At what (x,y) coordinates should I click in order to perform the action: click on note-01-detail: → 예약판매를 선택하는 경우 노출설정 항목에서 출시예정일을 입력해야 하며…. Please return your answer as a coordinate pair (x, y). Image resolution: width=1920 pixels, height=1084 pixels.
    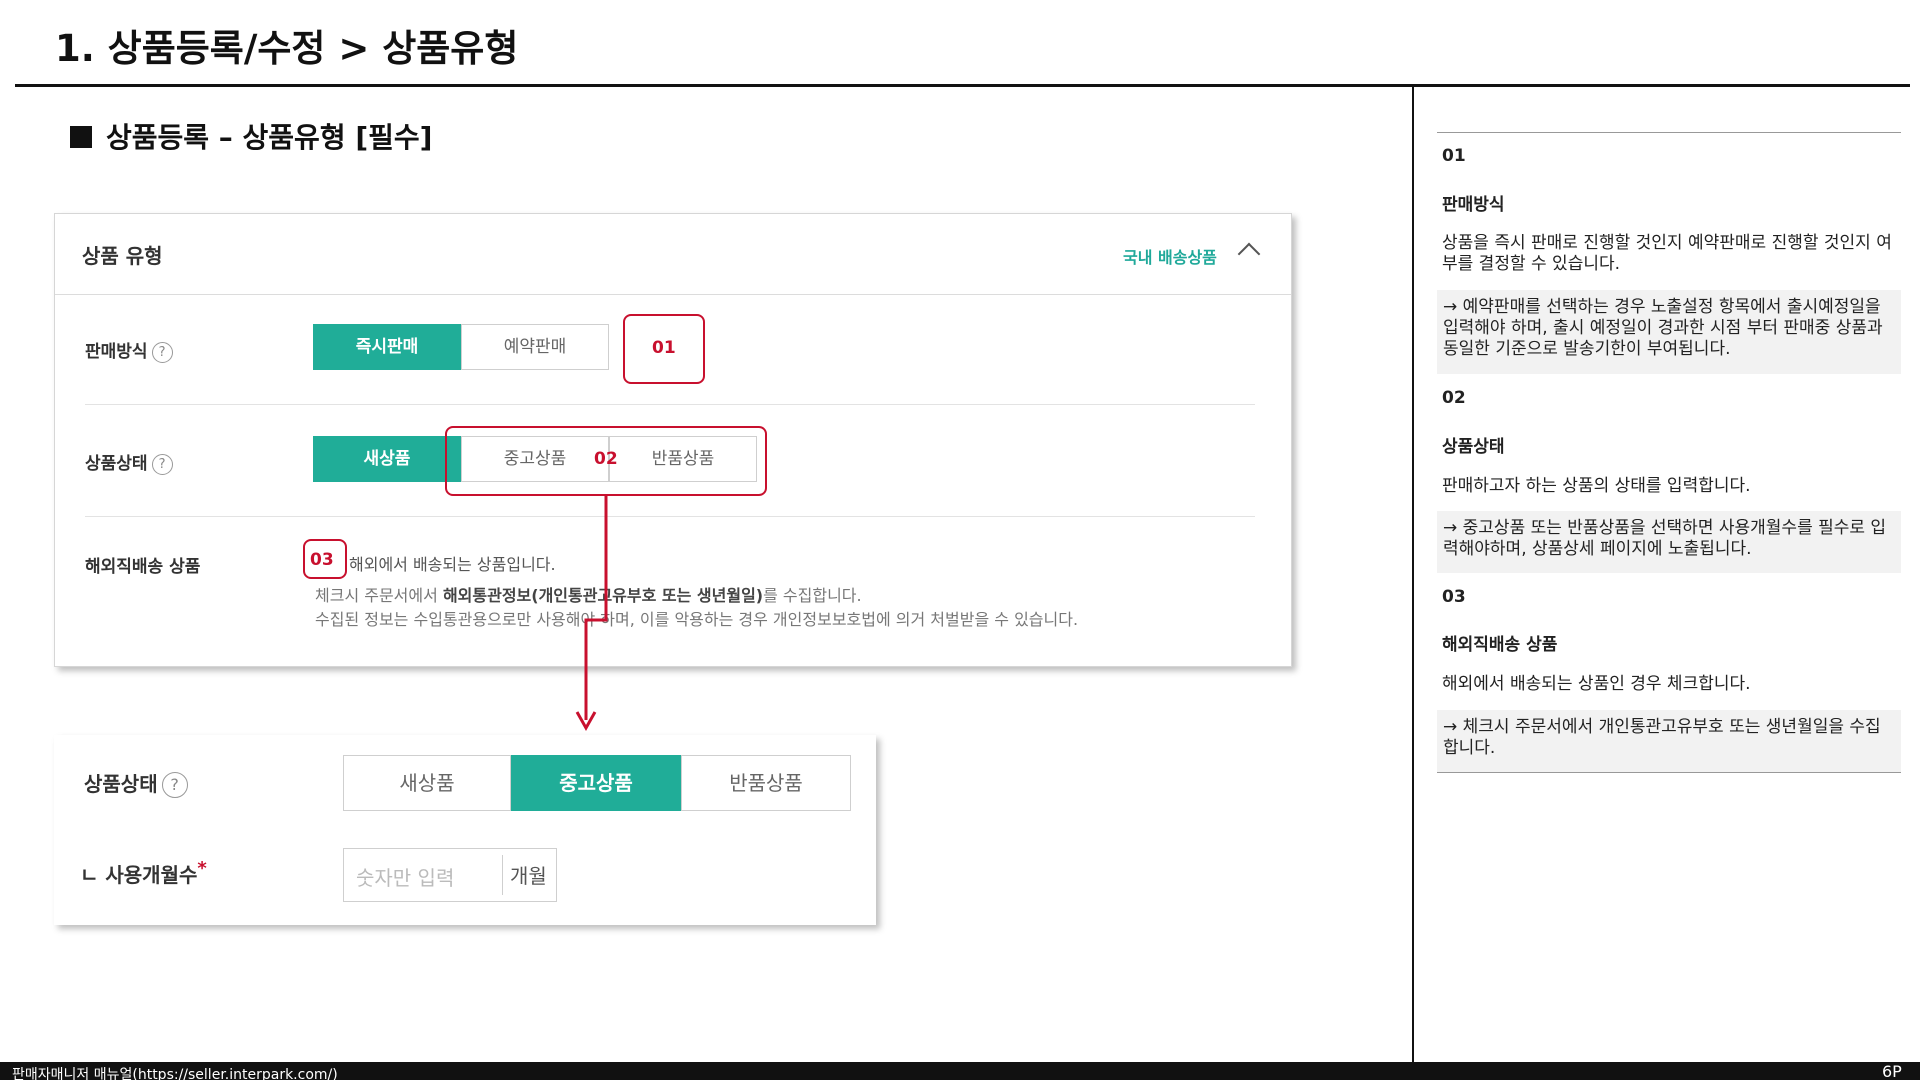
    Looking at the image, I should click on (1669, 332).